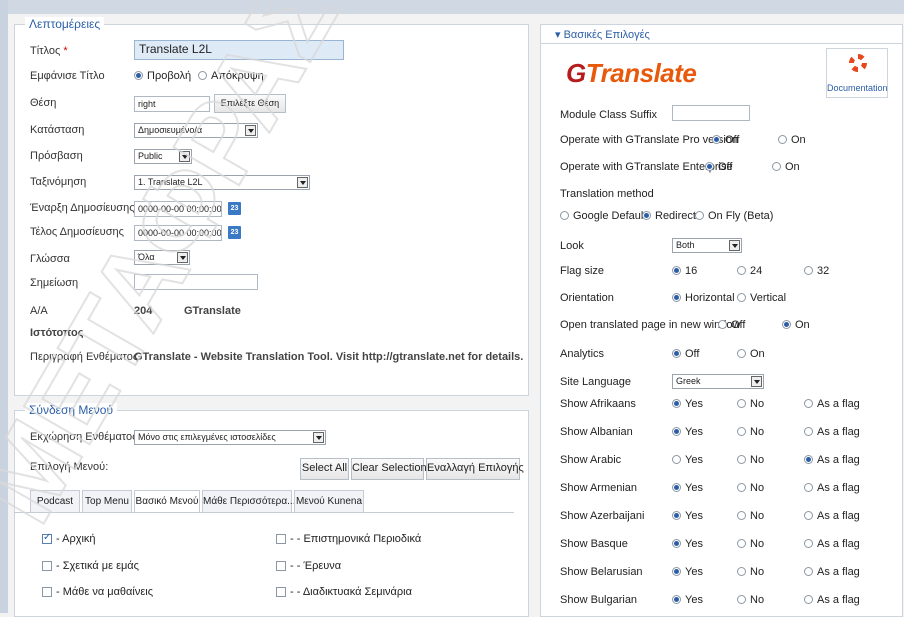 This screenshot has height=617, width=904. Describe the element at coordinates (58, 182) in the screenshot. I see `ordering-label: Ταξινόμηση` at that location.